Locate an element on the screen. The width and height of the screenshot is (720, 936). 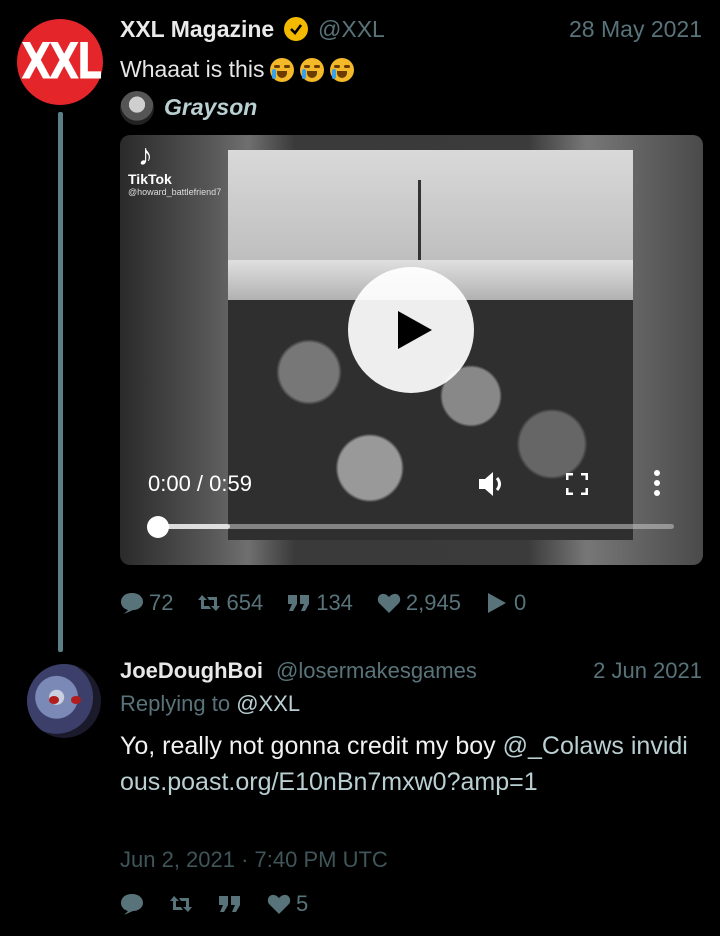
fullscreen-icon is located at coordinates (577, 484).